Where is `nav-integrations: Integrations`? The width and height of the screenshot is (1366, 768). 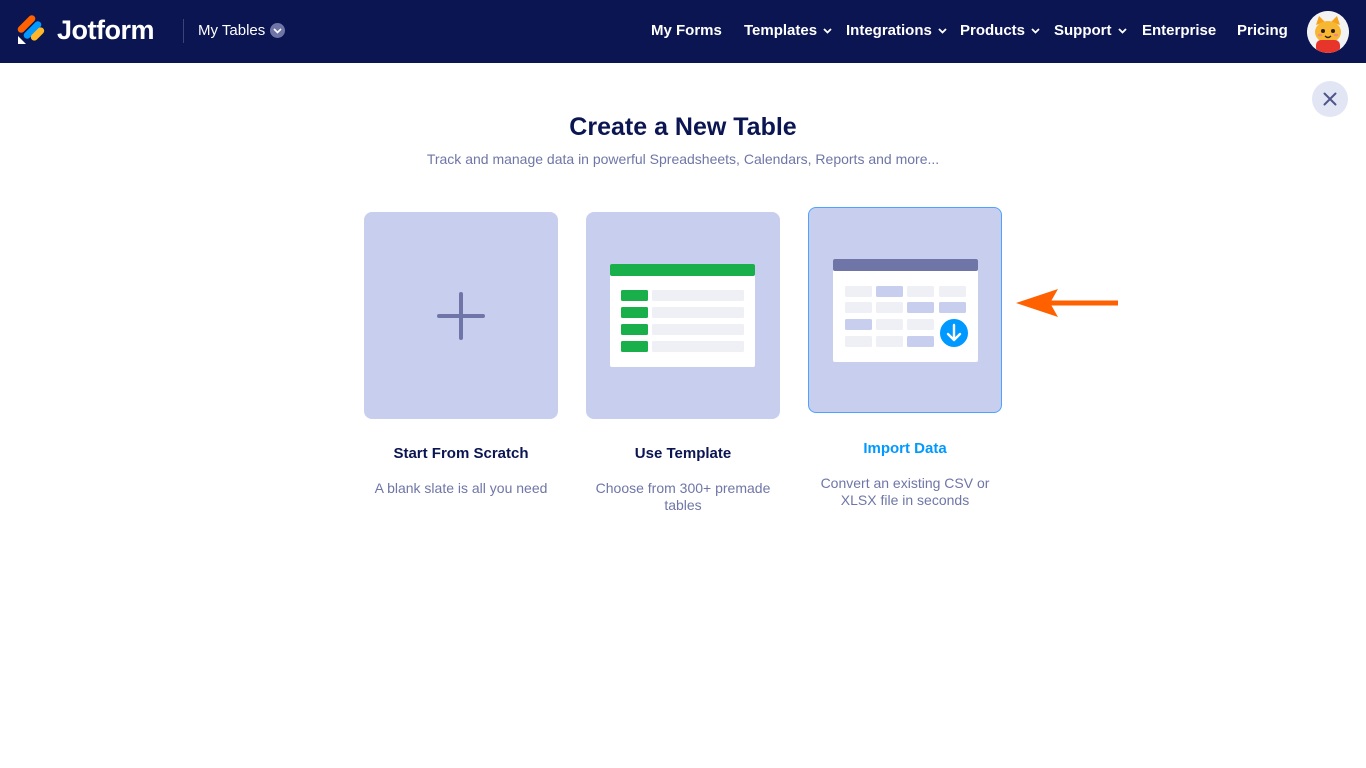
nav-integrations: Integrations is located at coordinates (896, 30).